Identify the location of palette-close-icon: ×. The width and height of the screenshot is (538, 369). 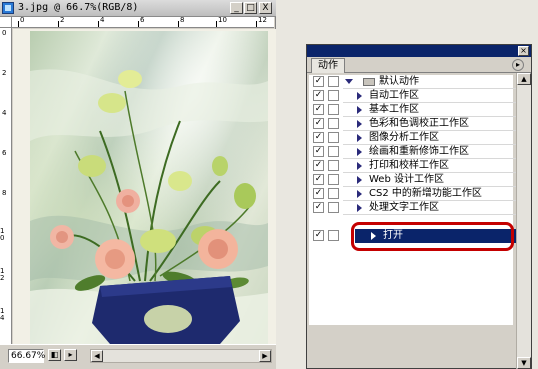
(523, 51).